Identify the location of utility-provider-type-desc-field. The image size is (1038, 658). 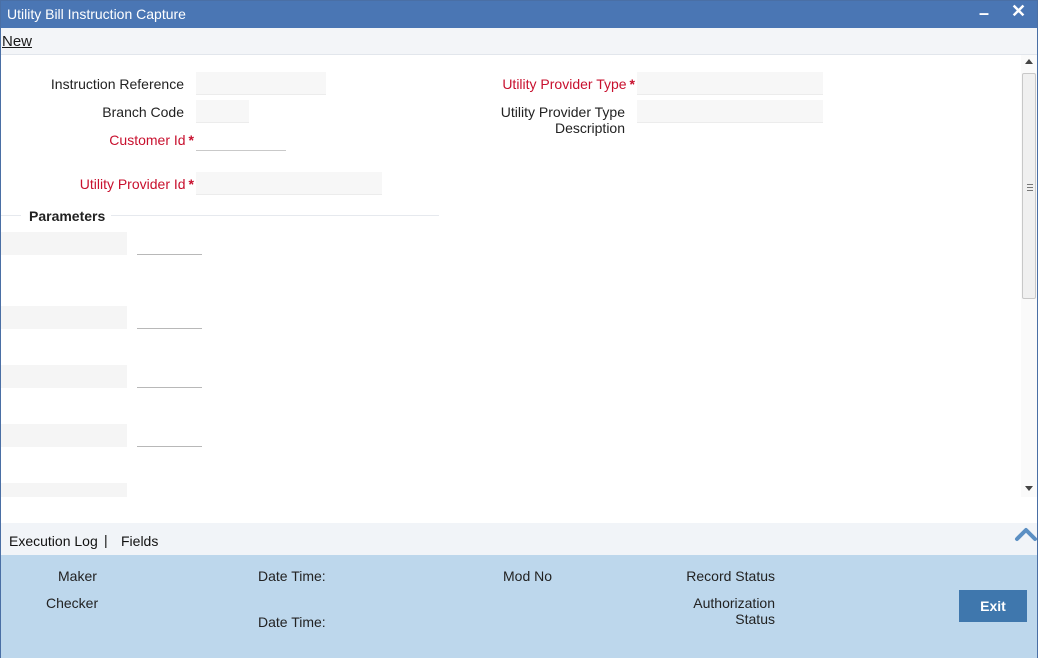
(730, 111).